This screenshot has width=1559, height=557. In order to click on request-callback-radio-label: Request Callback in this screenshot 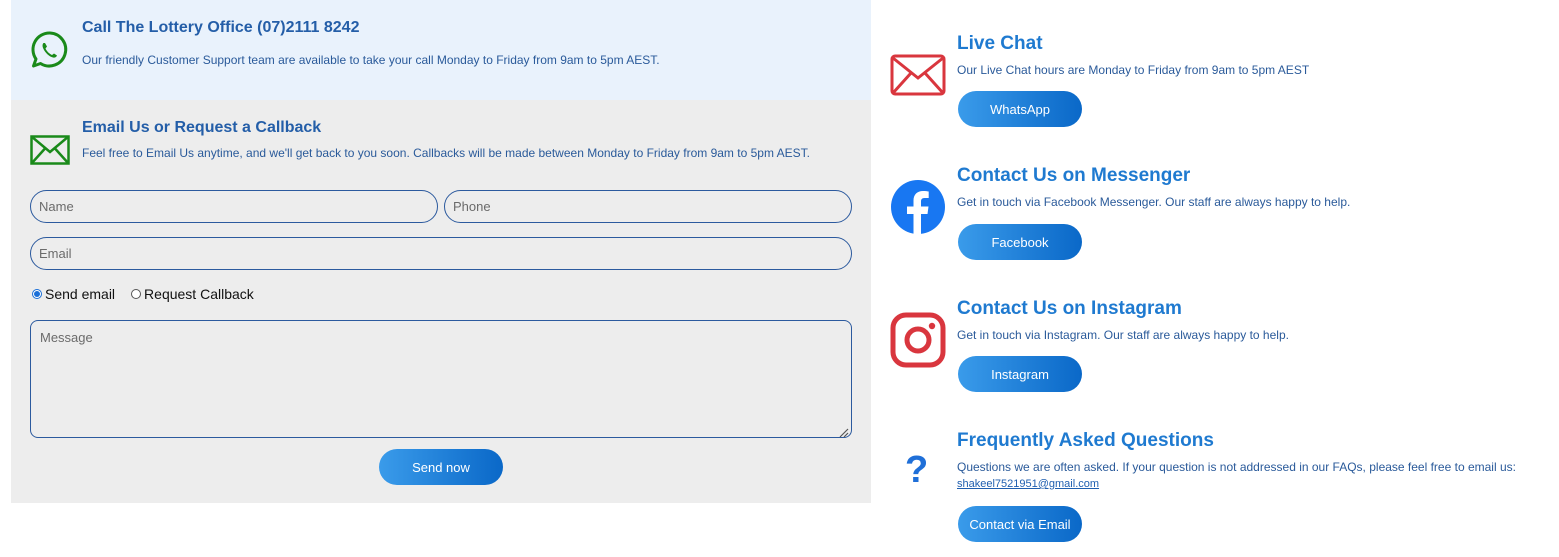, I will do `click(199, 294)`.